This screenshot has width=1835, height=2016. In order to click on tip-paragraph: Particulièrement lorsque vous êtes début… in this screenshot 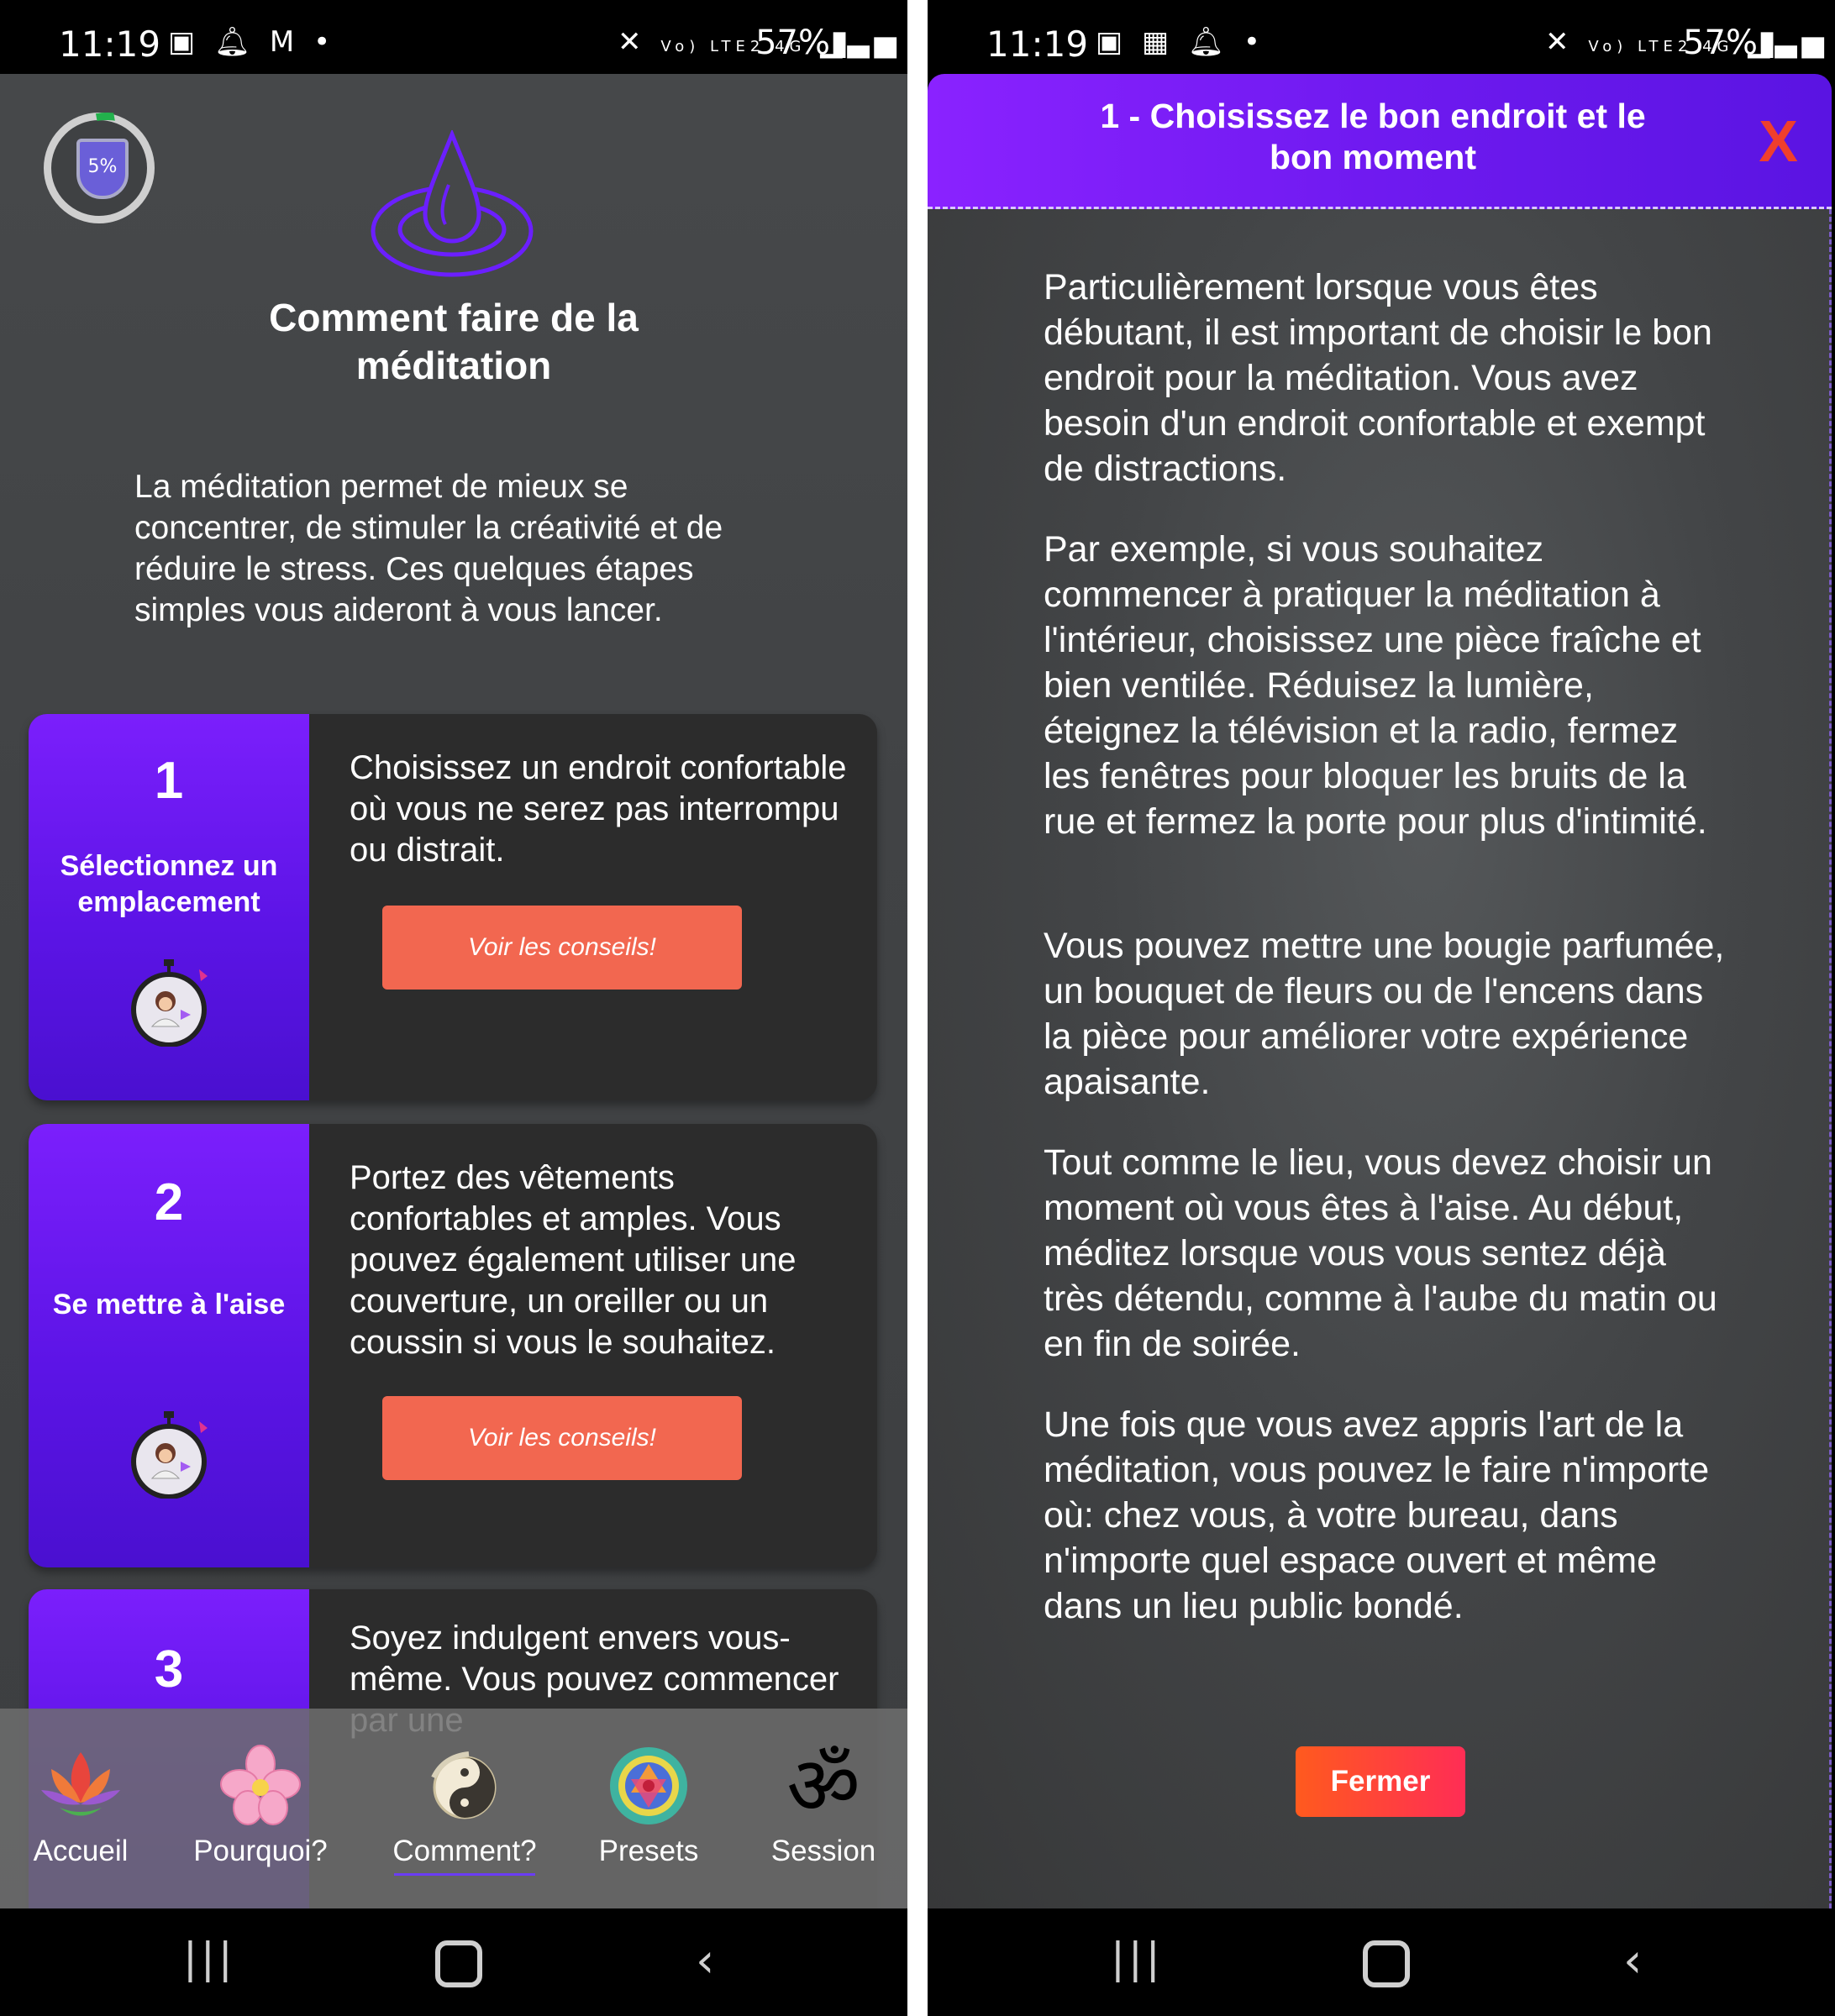, I will do `click(1378, 378)`.